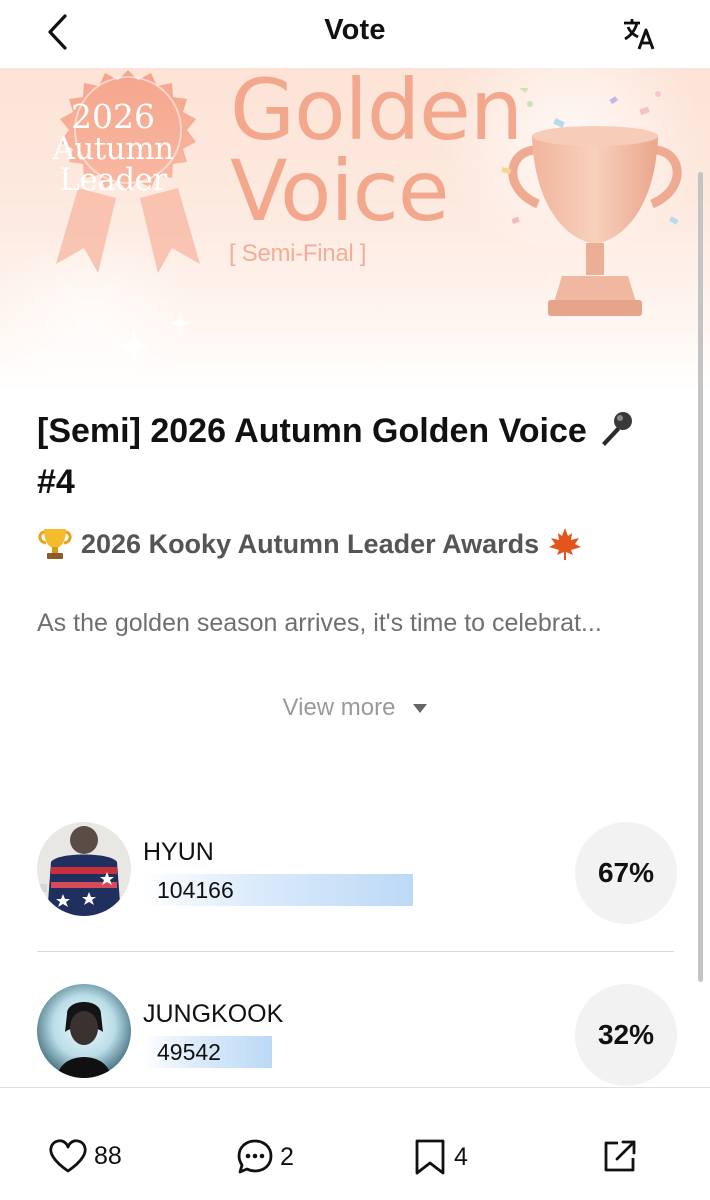  What do you see at coordinates (108, 1155) in the screenshot?
I see `like-count: 88` at bounding box center [108, 1155].